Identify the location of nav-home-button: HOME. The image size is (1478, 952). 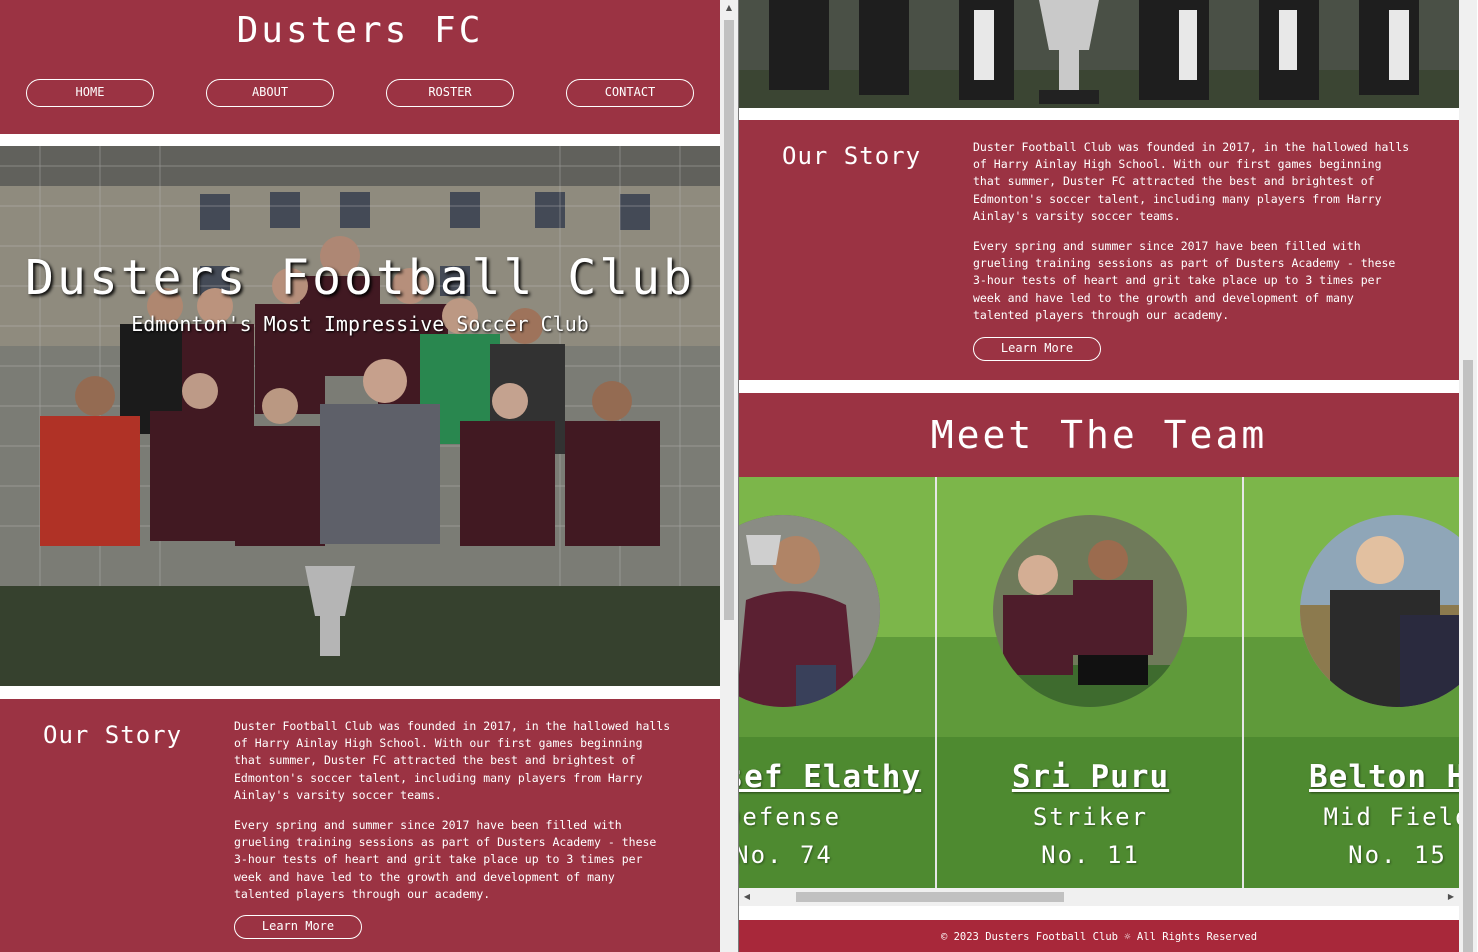
(90, 93).